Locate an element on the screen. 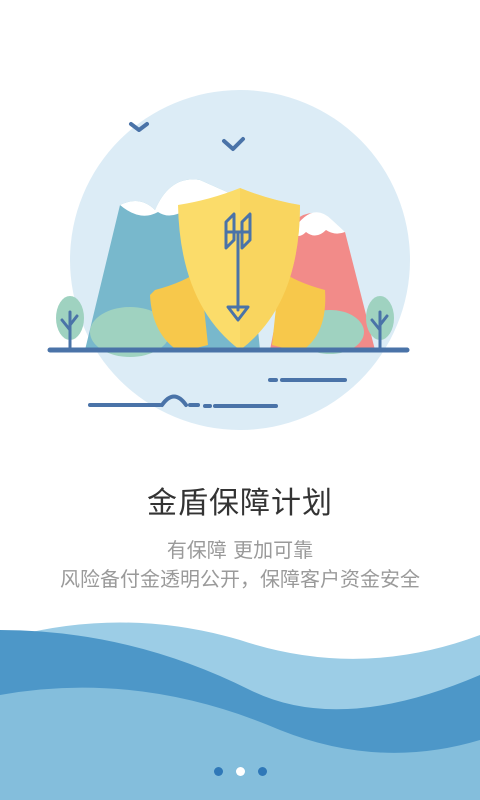 The width and height of the screenshot is (480, 800). page-title: 金盾保障计划 is located at coordinates (240, 503).